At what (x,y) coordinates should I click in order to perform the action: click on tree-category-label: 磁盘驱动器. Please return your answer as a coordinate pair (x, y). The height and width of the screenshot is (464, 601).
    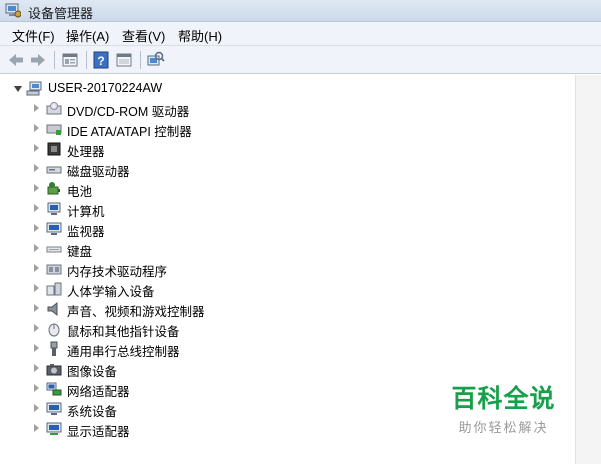
    Looking at the image, I should click on (98, 172).